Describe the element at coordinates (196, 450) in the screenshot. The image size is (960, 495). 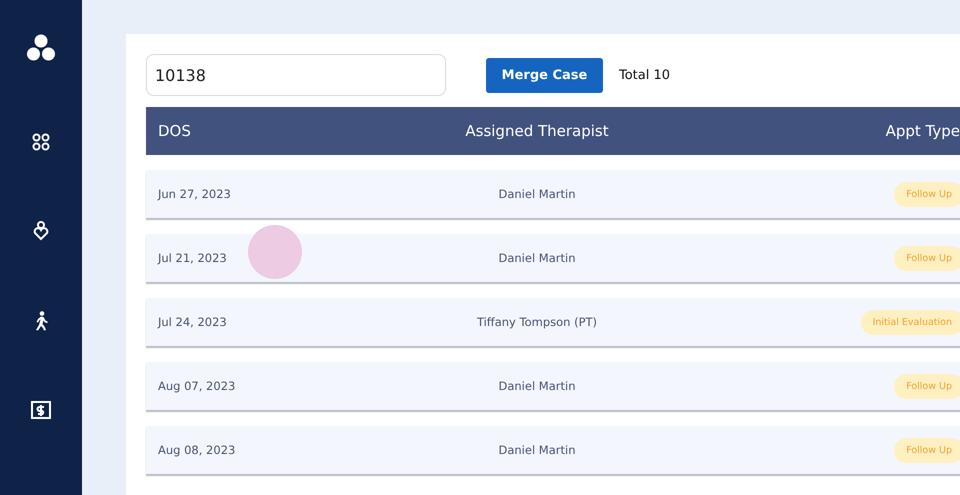
I see `table-cell-text: Aug 08, 2023` at that location.